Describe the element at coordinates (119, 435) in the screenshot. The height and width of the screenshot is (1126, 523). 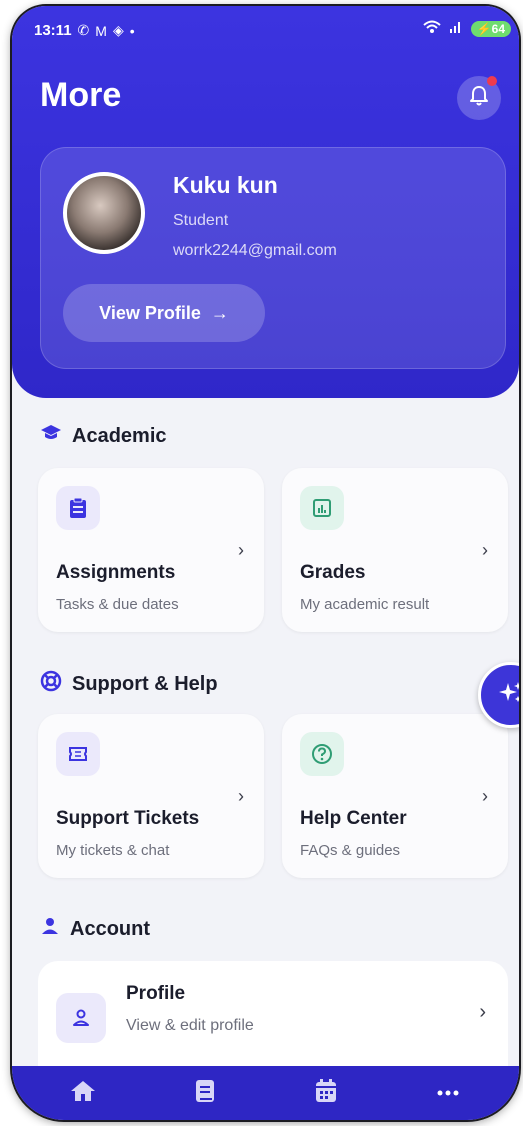
I see `section-title-academic: Academic` at that location.